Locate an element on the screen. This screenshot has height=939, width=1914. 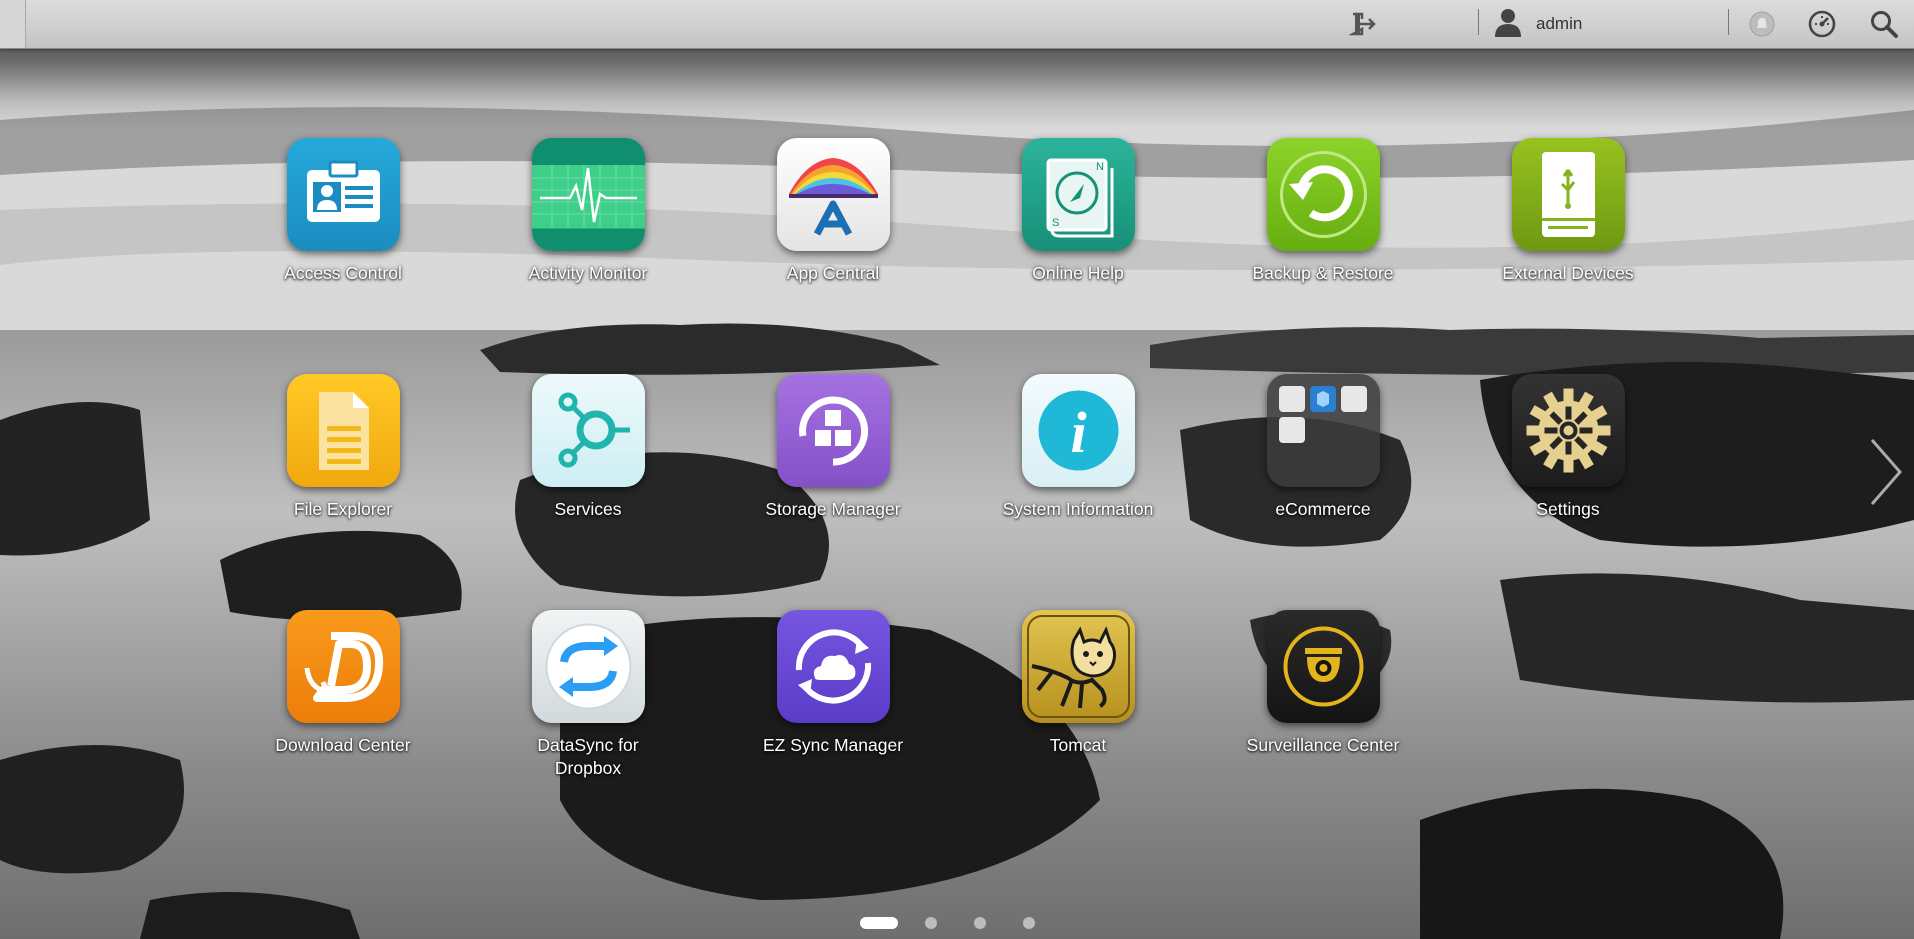
app-settings: Settings is located at coordinates (1568, 447).